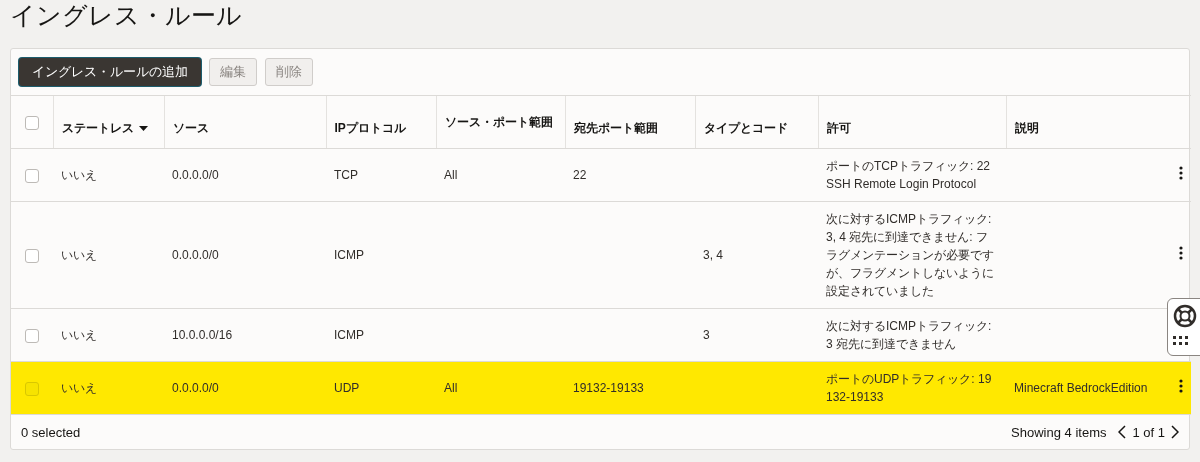 The height and width of the screenshot is (462, 1200). I want to click on page-indicator: 1 of 1, so click(1148, 432).